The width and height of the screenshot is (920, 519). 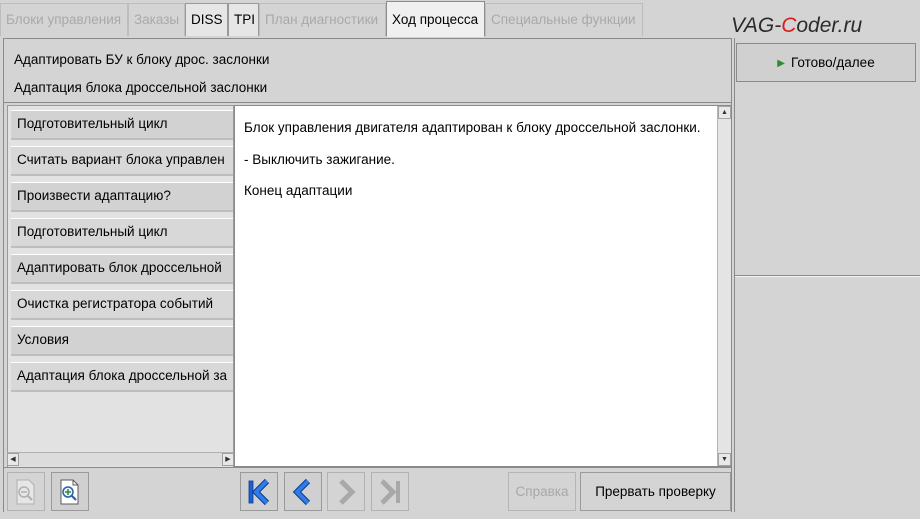 I want to click on step-item: Произвести адаптацию?, so click(x=122, y=197).